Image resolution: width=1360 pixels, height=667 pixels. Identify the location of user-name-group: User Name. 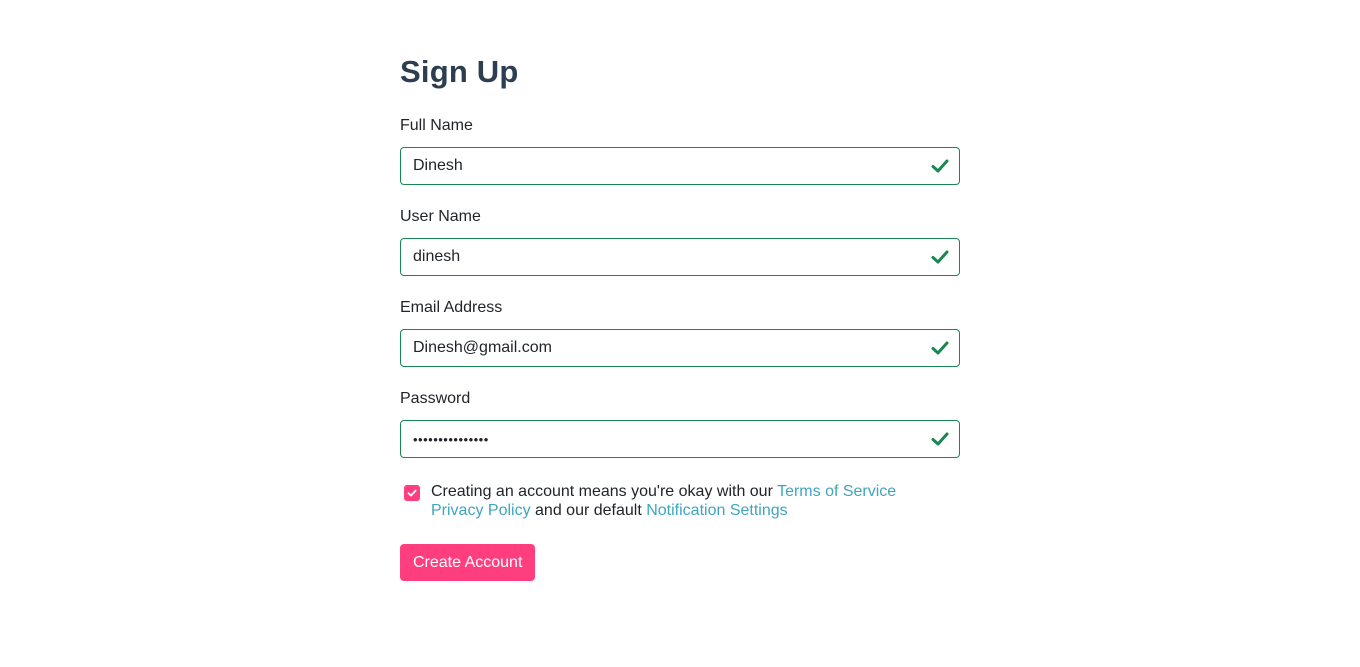
(680, 241).